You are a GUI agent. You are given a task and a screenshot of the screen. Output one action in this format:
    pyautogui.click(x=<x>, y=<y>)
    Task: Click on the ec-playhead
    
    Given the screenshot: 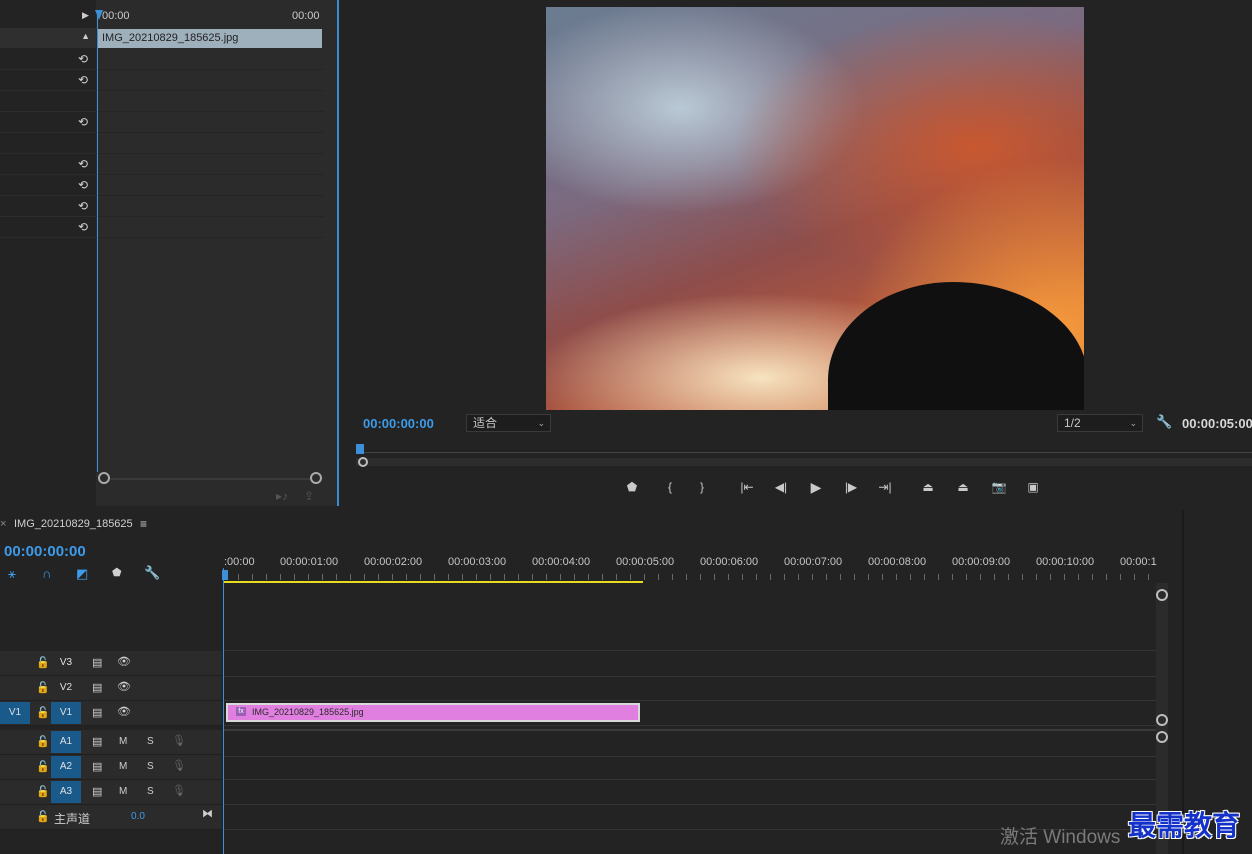 What is the action you would take?
    pyautogui.click(x=97, y=242)
    